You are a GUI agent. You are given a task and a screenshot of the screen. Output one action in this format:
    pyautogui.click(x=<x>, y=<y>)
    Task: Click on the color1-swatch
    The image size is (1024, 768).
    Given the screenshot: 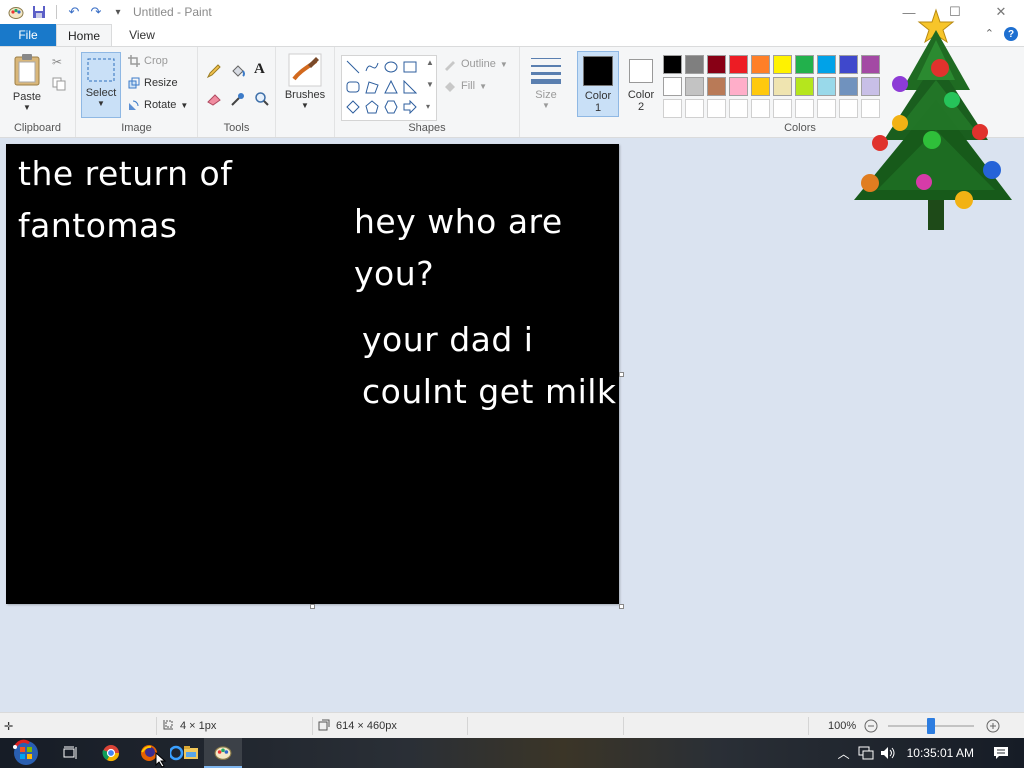 What is the action you would take?
    pyautogui.click(x=598, y=71)
    